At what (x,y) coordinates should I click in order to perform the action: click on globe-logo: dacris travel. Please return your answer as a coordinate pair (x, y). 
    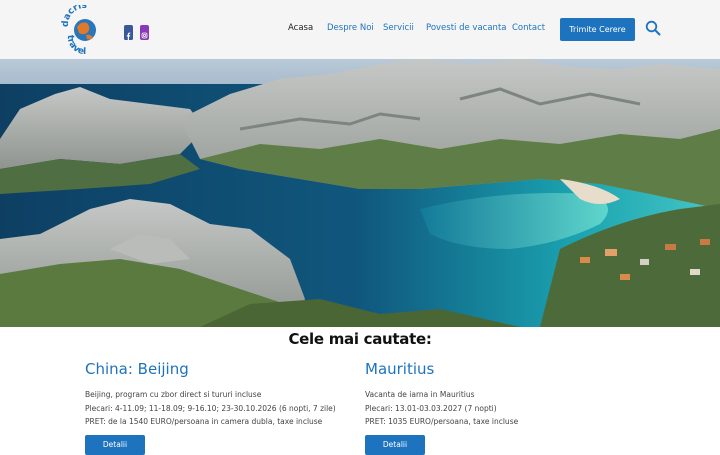
    Looking at the image, I should click on (85, 30).